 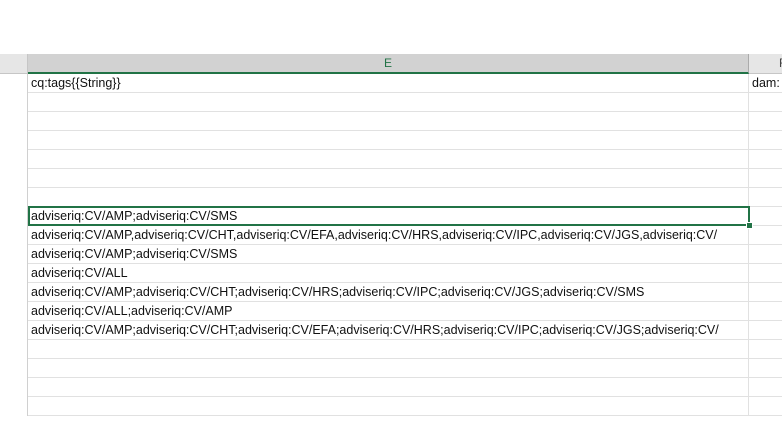 I want to click on ribbon-area, so click(x=391, y=22).